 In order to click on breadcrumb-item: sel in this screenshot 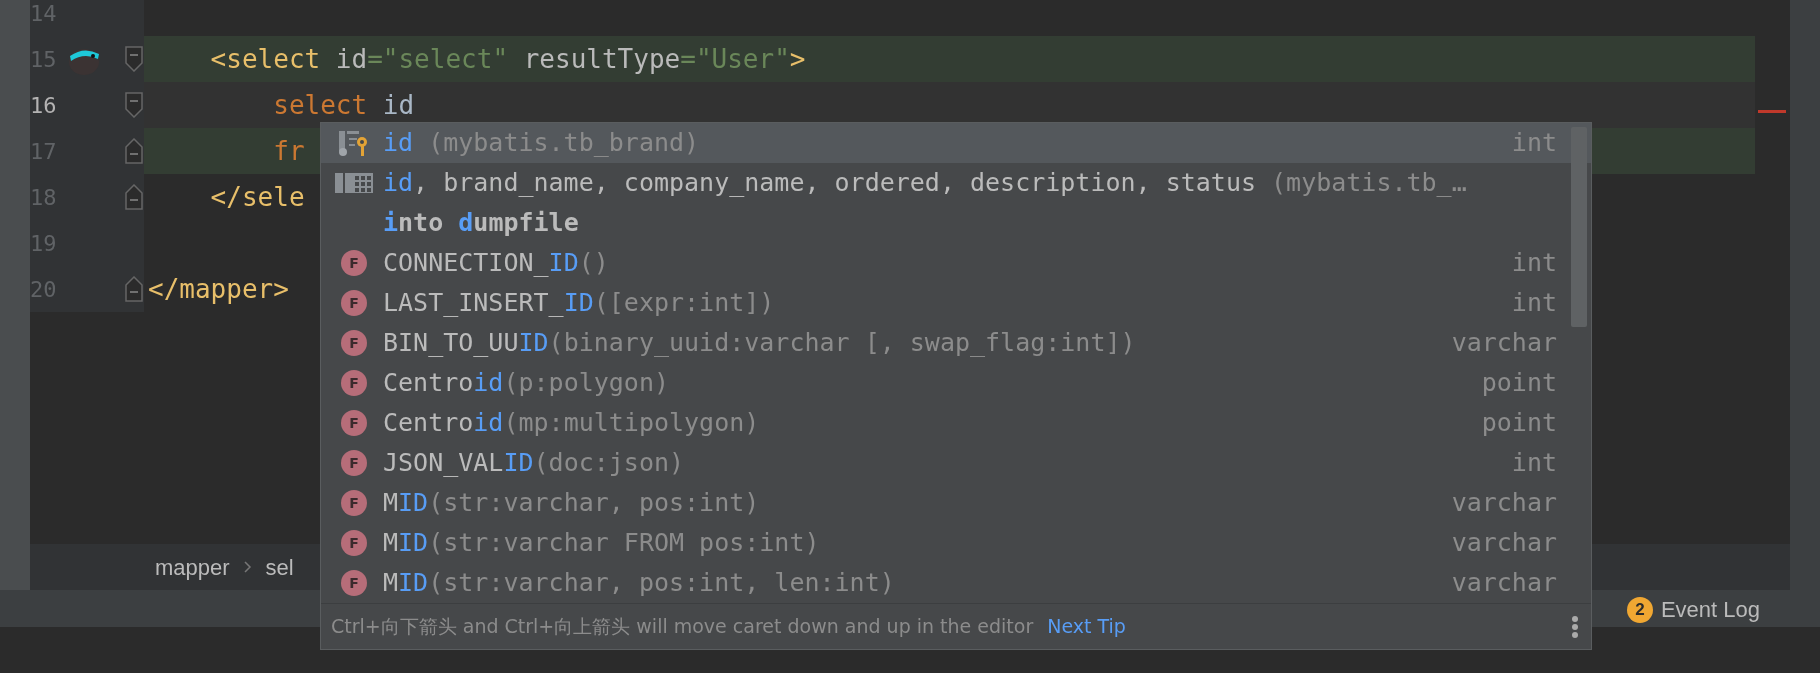, I will do `click(279, 567)`.